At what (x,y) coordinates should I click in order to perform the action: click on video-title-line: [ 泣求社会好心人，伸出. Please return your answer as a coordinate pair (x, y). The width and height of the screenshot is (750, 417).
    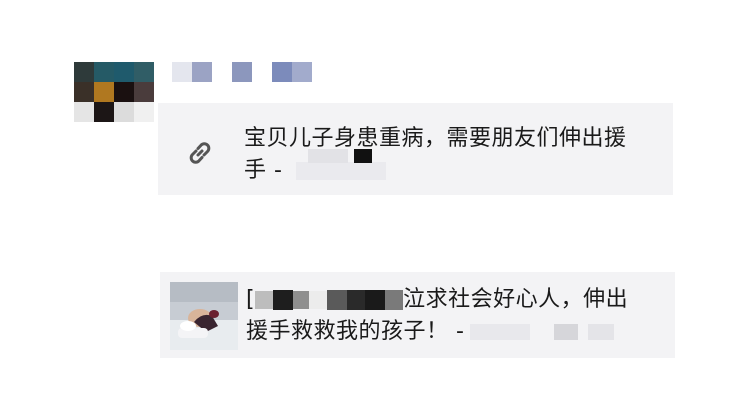
    Looking at the image, I should click on (456, 300).